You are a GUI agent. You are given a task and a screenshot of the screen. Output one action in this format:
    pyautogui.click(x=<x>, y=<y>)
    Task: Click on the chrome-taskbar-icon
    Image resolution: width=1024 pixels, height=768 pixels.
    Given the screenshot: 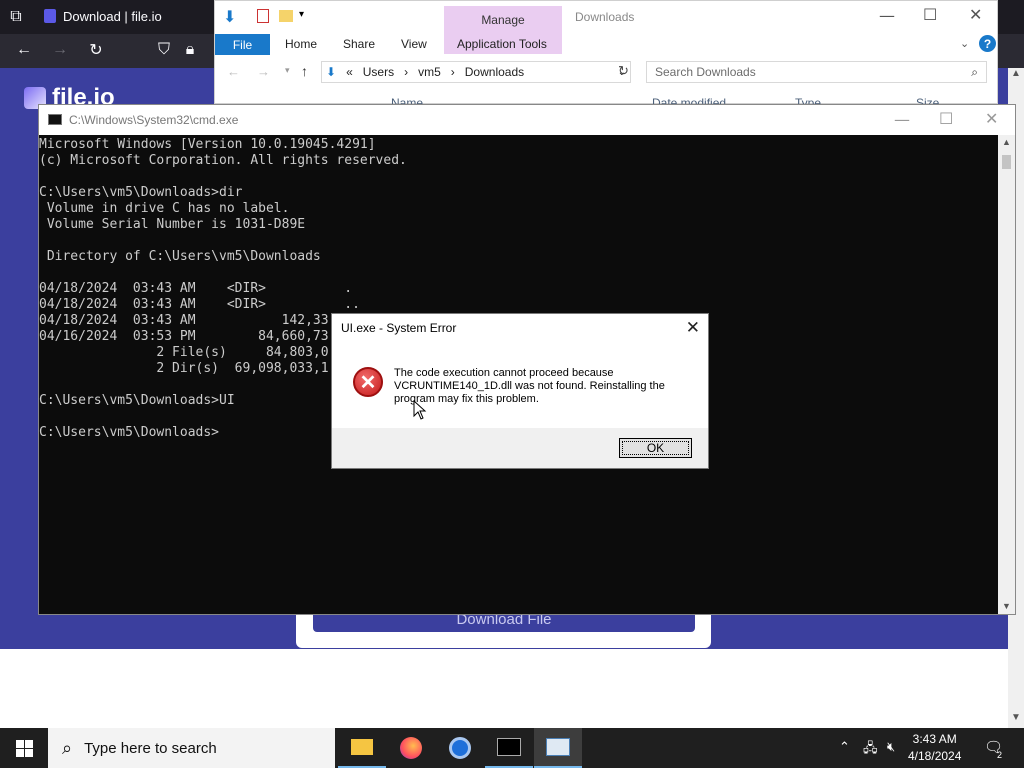 What is the action you would take?
    pyautogui.click(x=460, y=748)
    